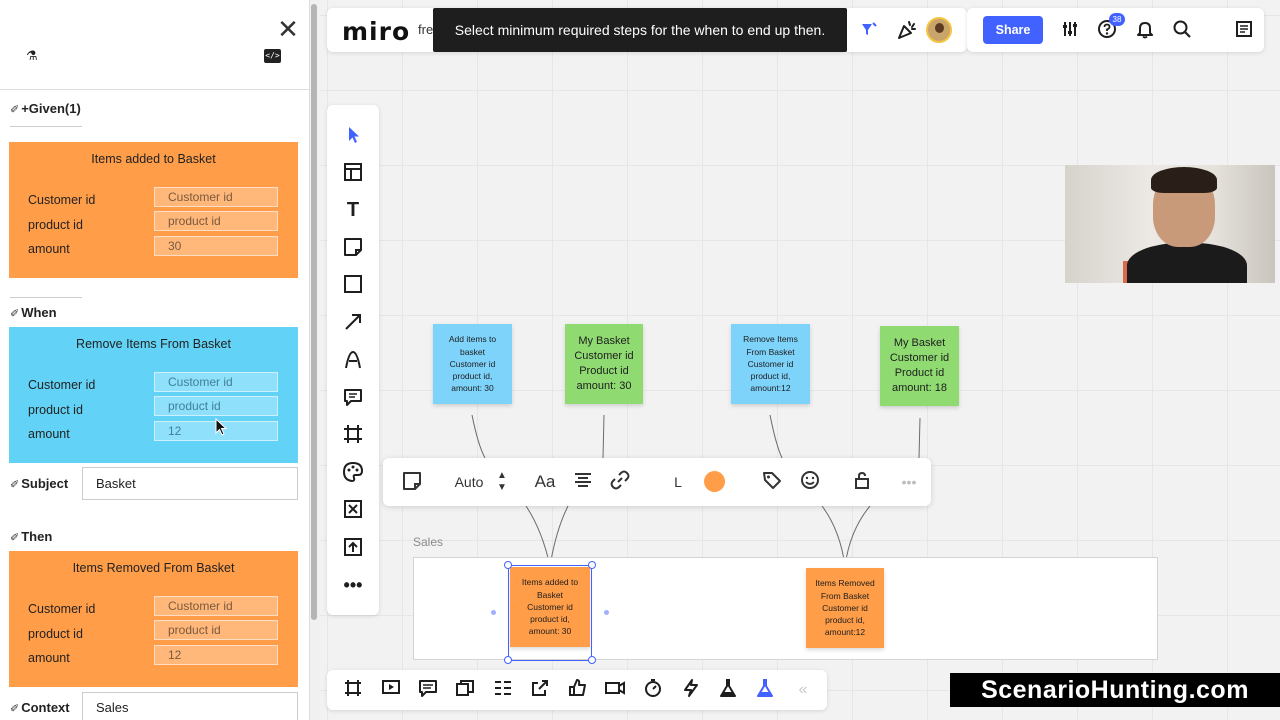  What do you see at coordinates (583, 482) in the screenshot?
I see `align-icon` at bounding box center [583, 482].